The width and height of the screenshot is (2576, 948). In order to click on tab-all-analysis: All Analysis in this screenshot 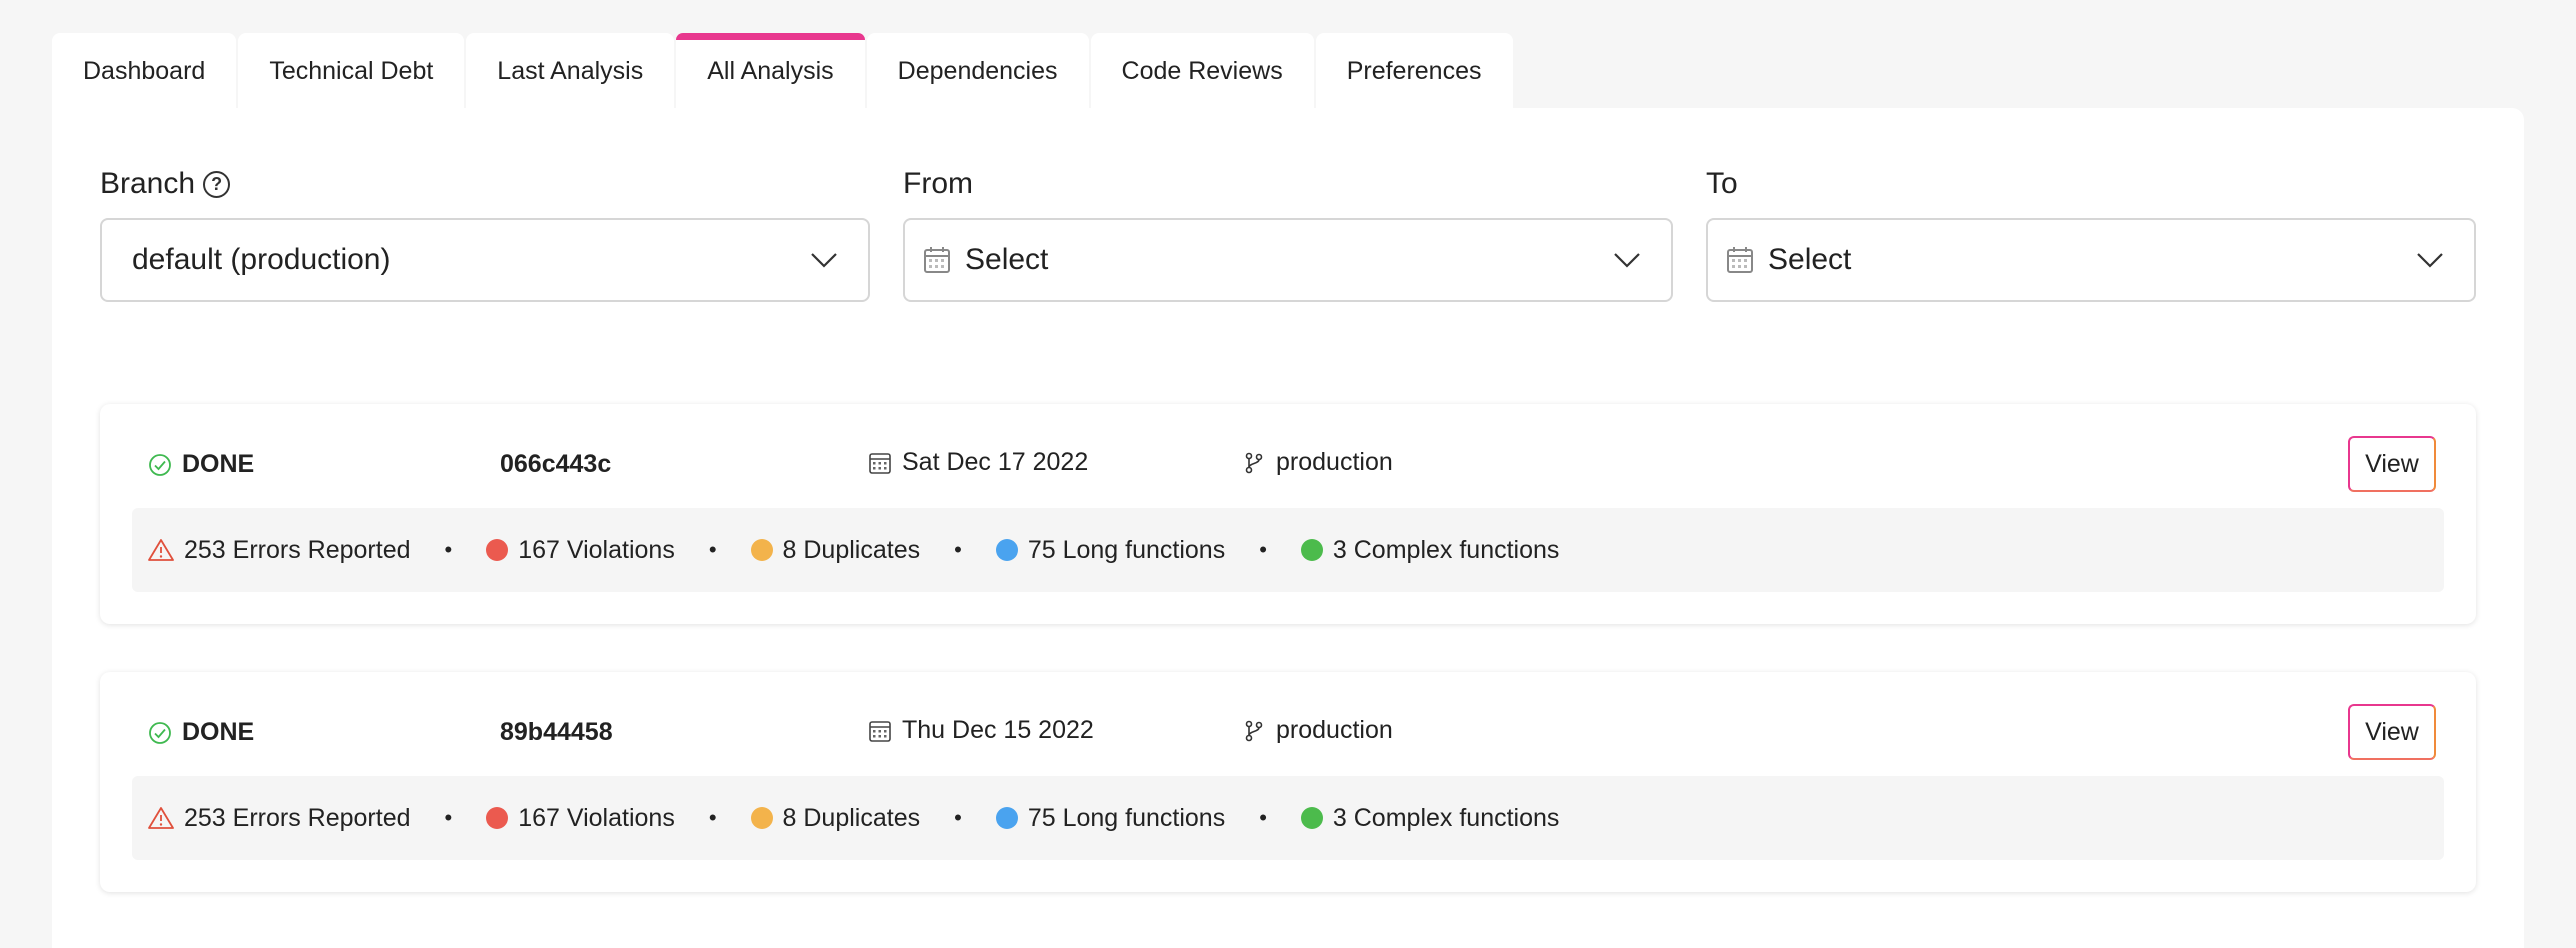, I will do `click(771, 71)`.